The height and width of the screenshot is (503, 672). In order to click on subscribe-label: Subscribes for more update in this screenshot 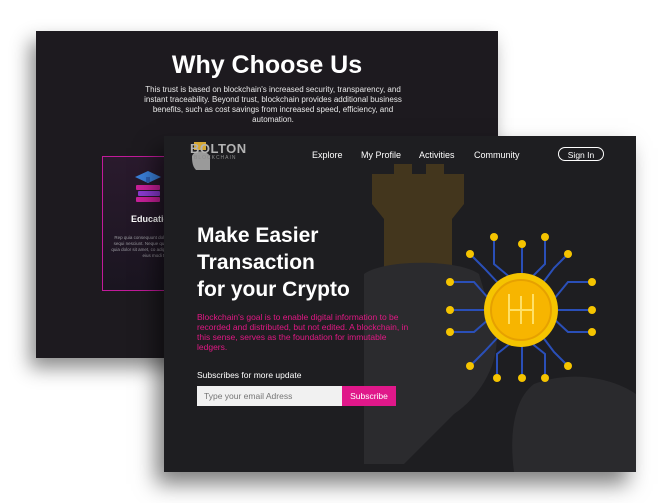, I will do `click(249, 375)`.